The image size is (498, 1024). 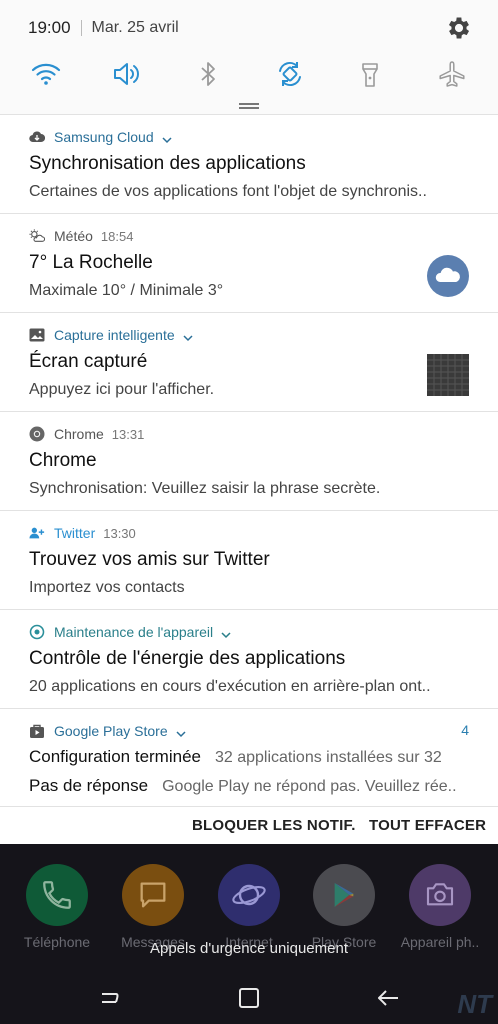 I want to click on notification-title: Trouvez vos amis sur Twitter, so click(x=149, y=559).